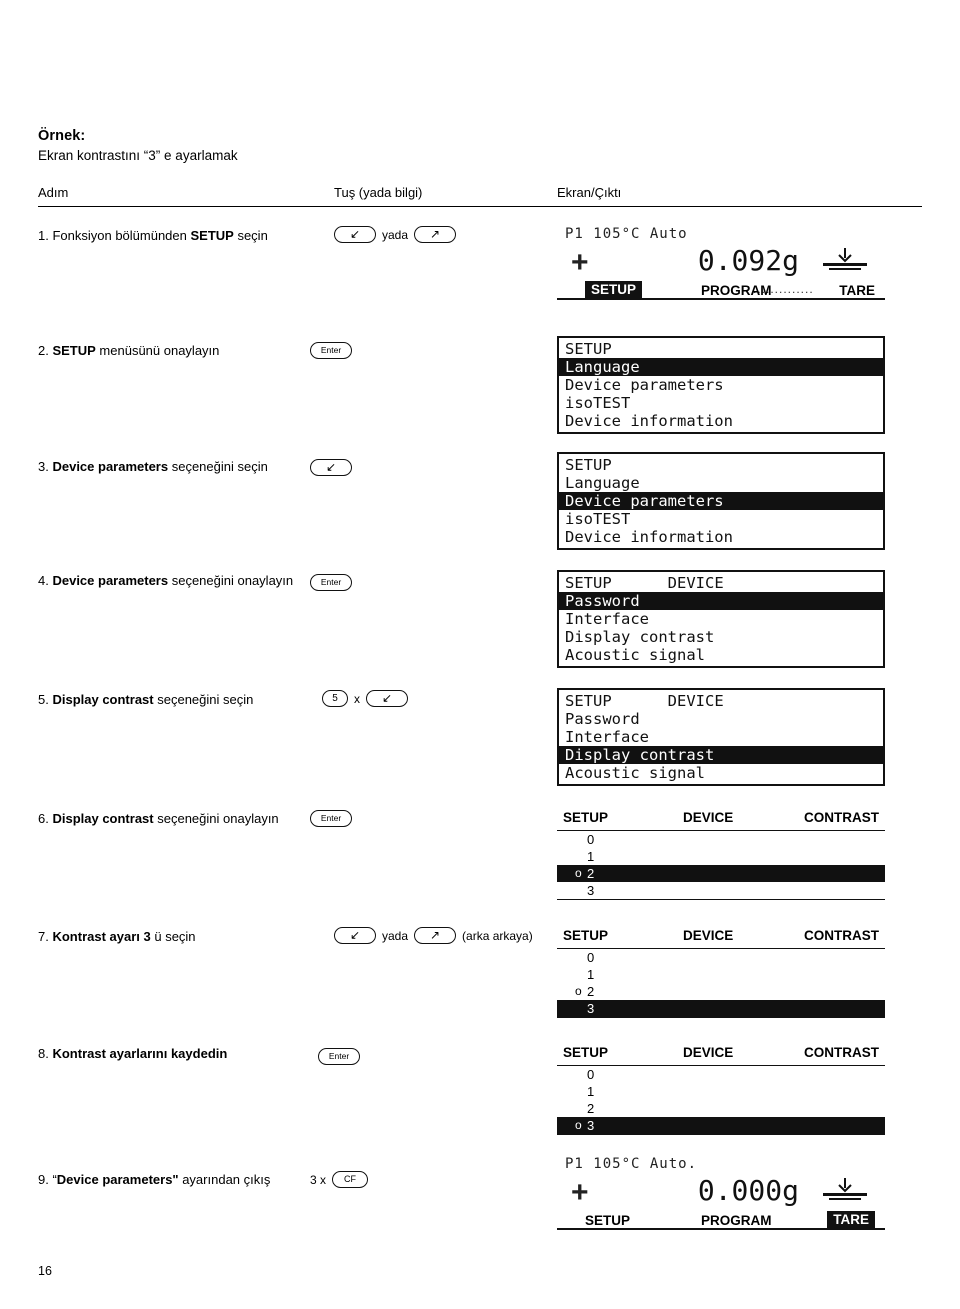  Describe the element at coordinates (146, 699) in the screenshot. I see `step-5-text: 5. Display contrast seçeneğini seçin` at that location.